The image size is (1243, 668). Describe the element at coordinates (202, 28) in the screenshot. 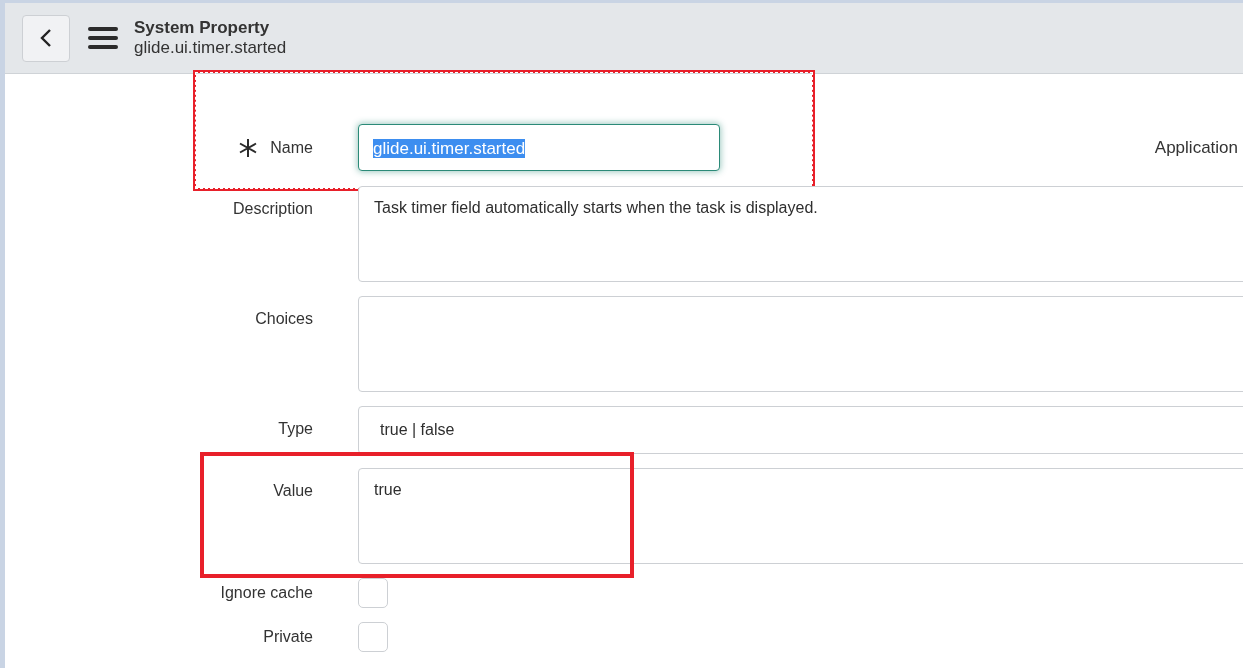

I see `page-title: System Property` at that location.